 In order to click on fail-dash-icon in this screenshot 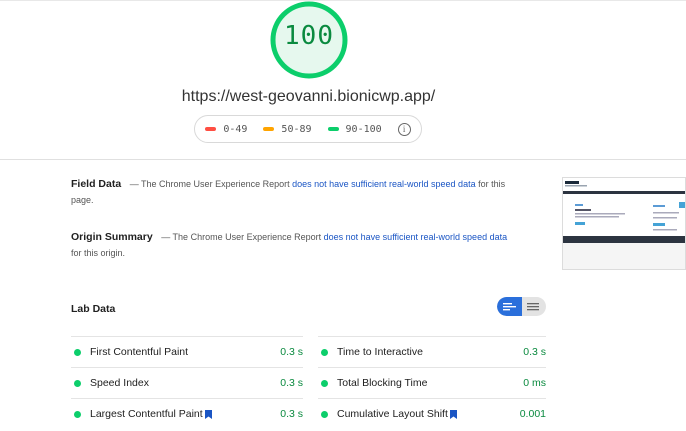, I will do `click(211, 129)`.